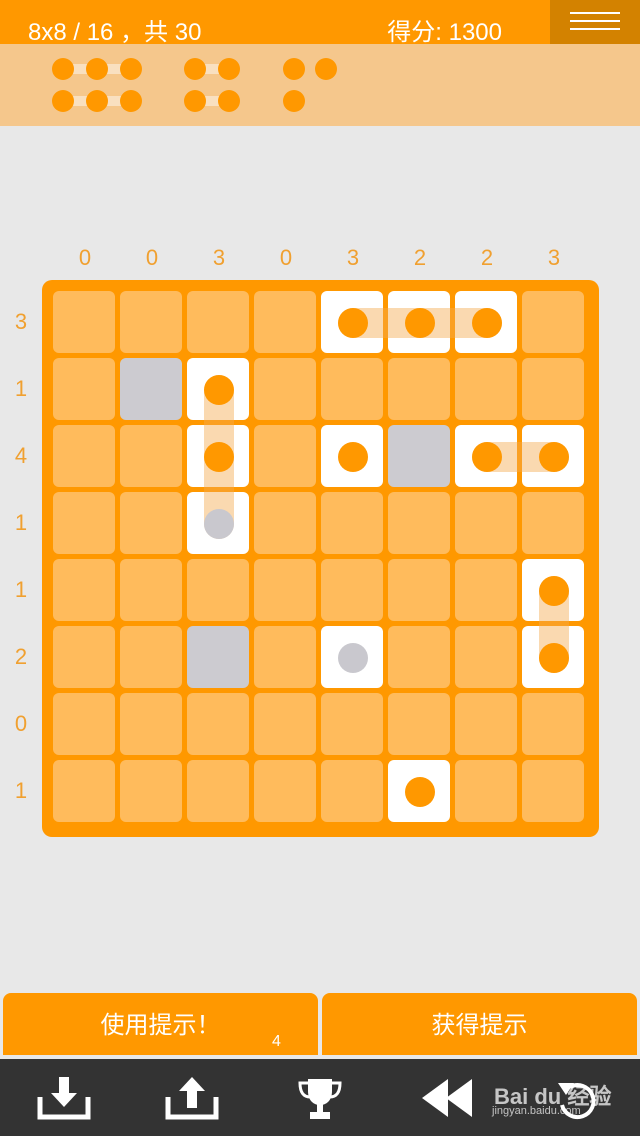 The image size is (640, 1136). I want to click on download-icon, so click(64, 1098).